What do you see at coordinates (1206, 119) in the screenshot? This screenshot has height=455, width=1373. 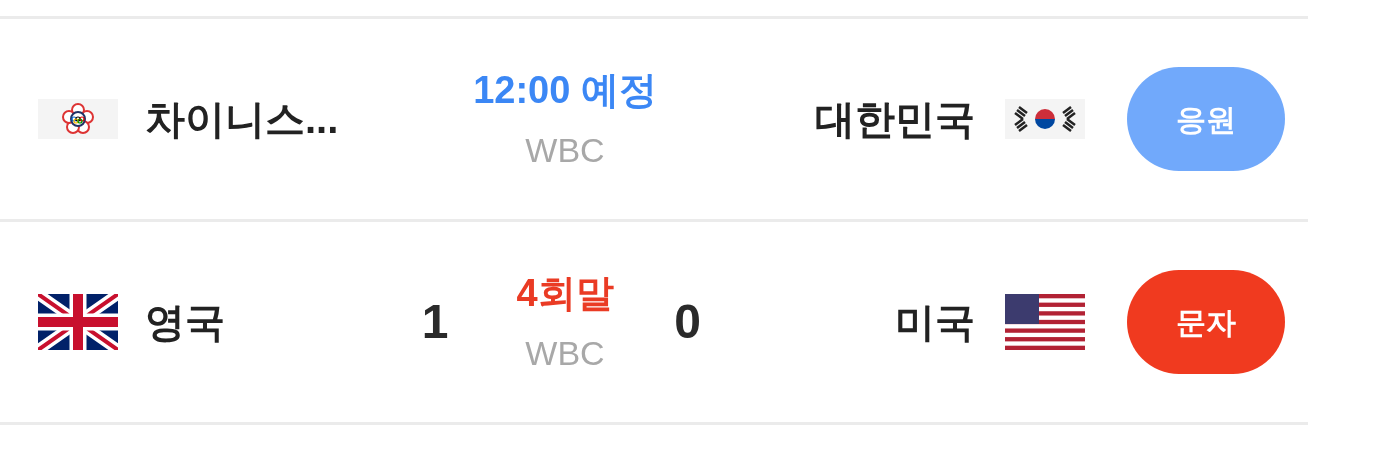 I see `cheer-button: 응원` at bounding box center [1206, 119].